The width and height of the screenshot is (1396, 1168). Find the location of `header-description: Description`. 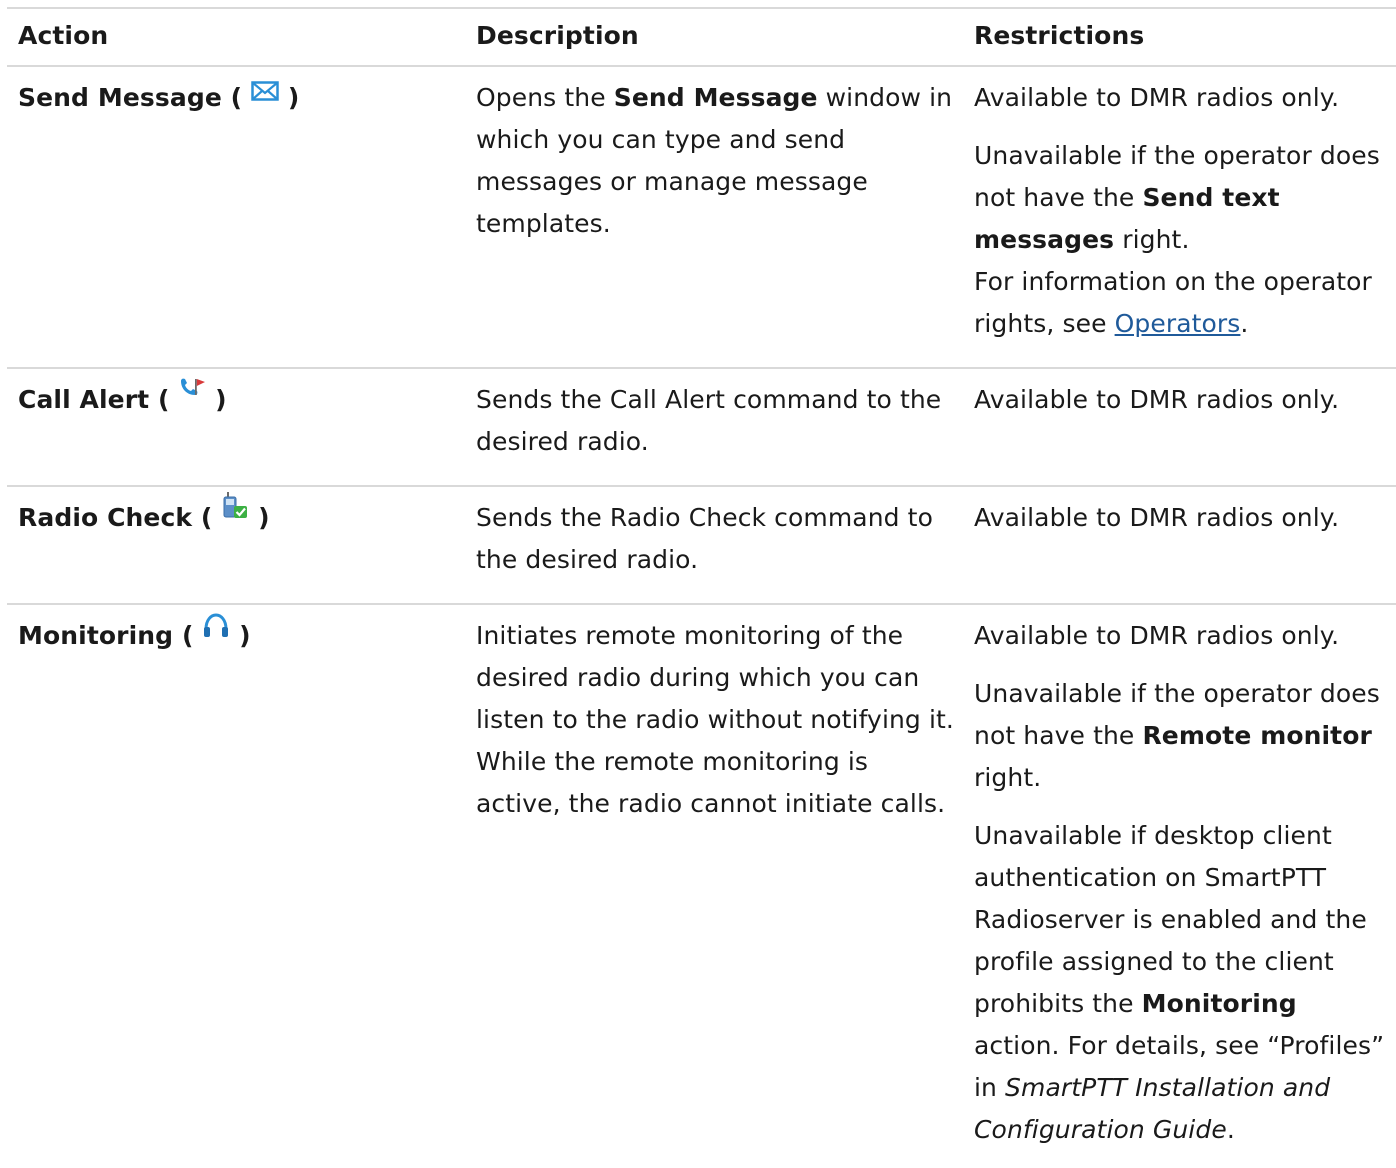

header-description: Description is located at coordinates (557, 35).